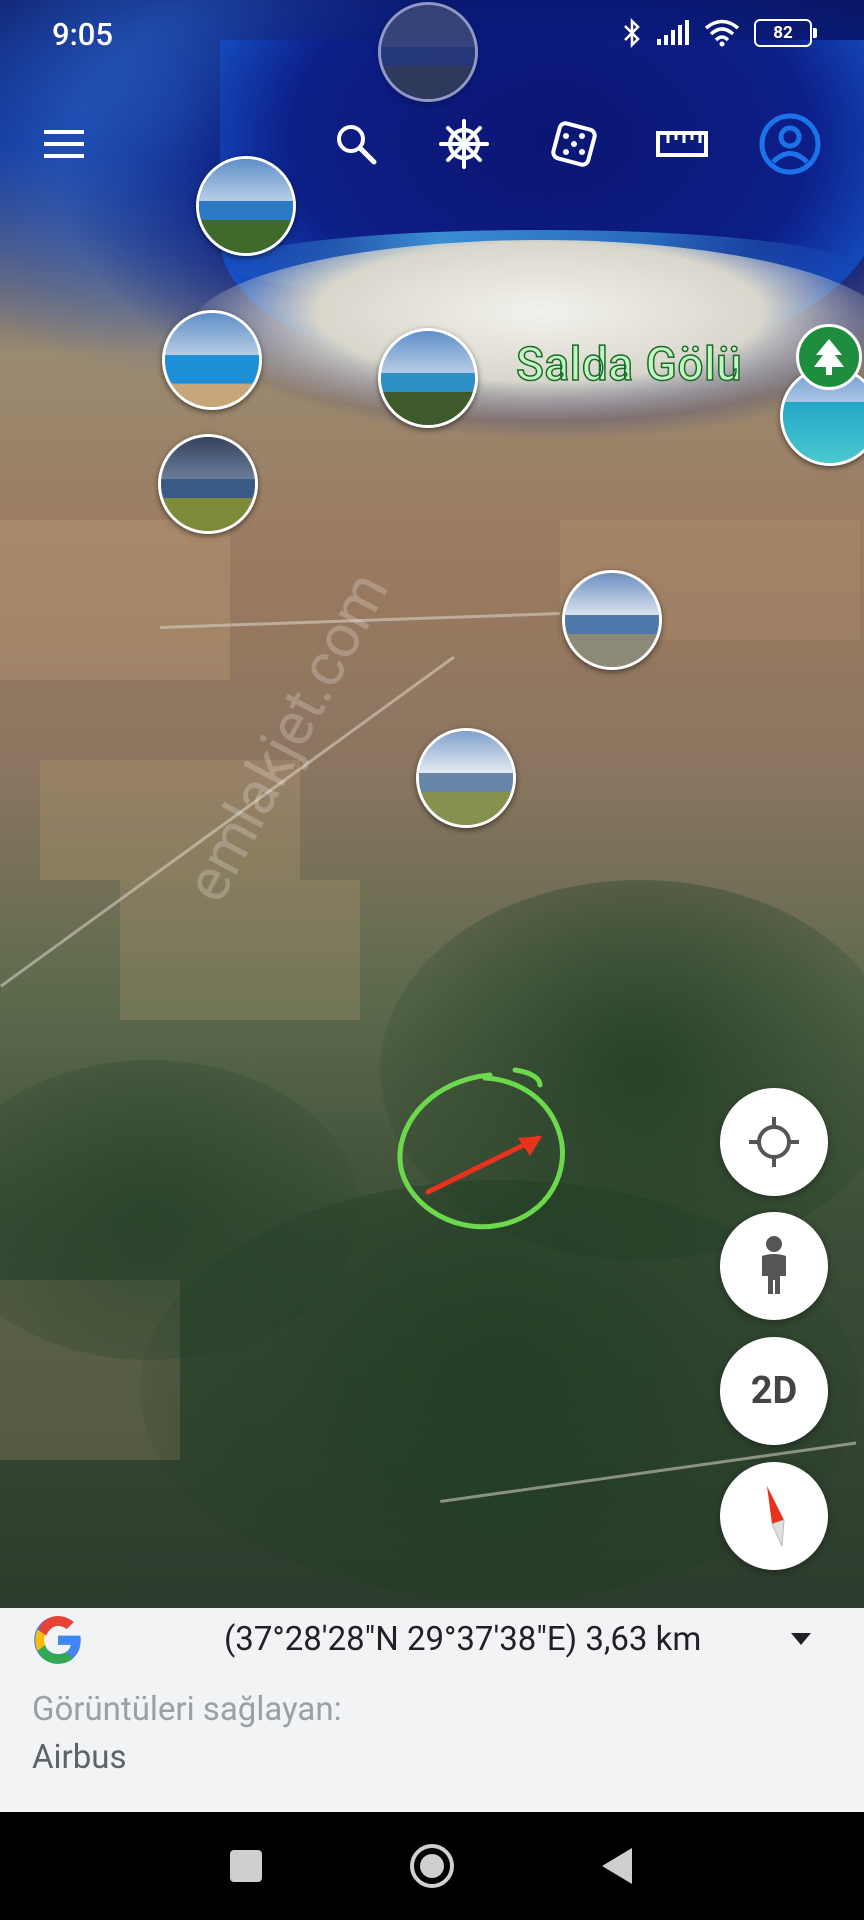 Image resolution: width=864 pixels, height=1920 pixels. Describe the element at coordinates (673, 32) in the screenshot. I see `signal-icon` at that location.